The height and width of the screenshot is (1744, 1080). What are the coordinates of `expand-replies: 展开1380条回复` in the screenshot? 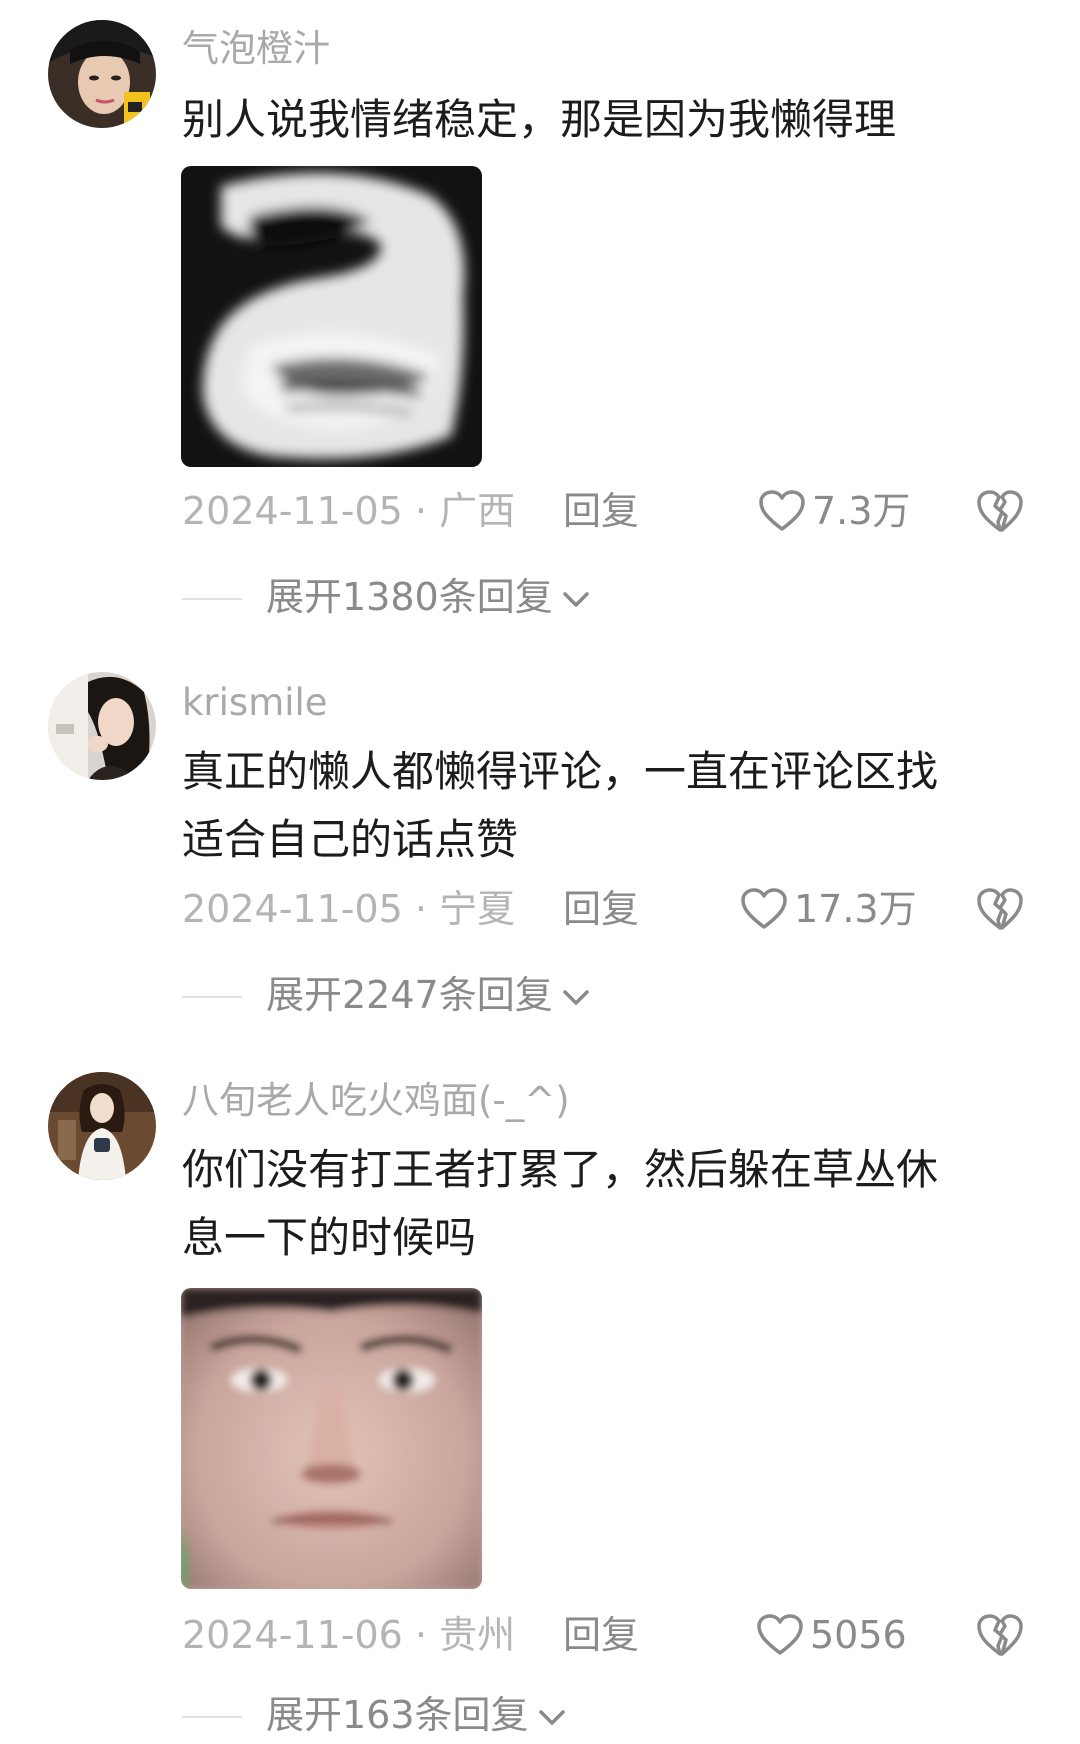 It's located at (540, 599).